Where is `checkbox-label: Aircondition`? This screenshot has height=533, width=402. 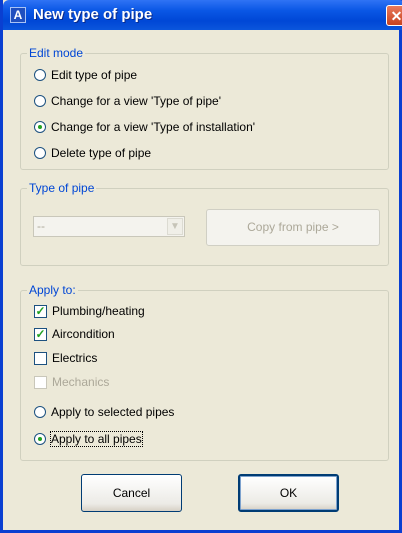 checkbox-label: Aircondition is located at coordinates (83, 334).